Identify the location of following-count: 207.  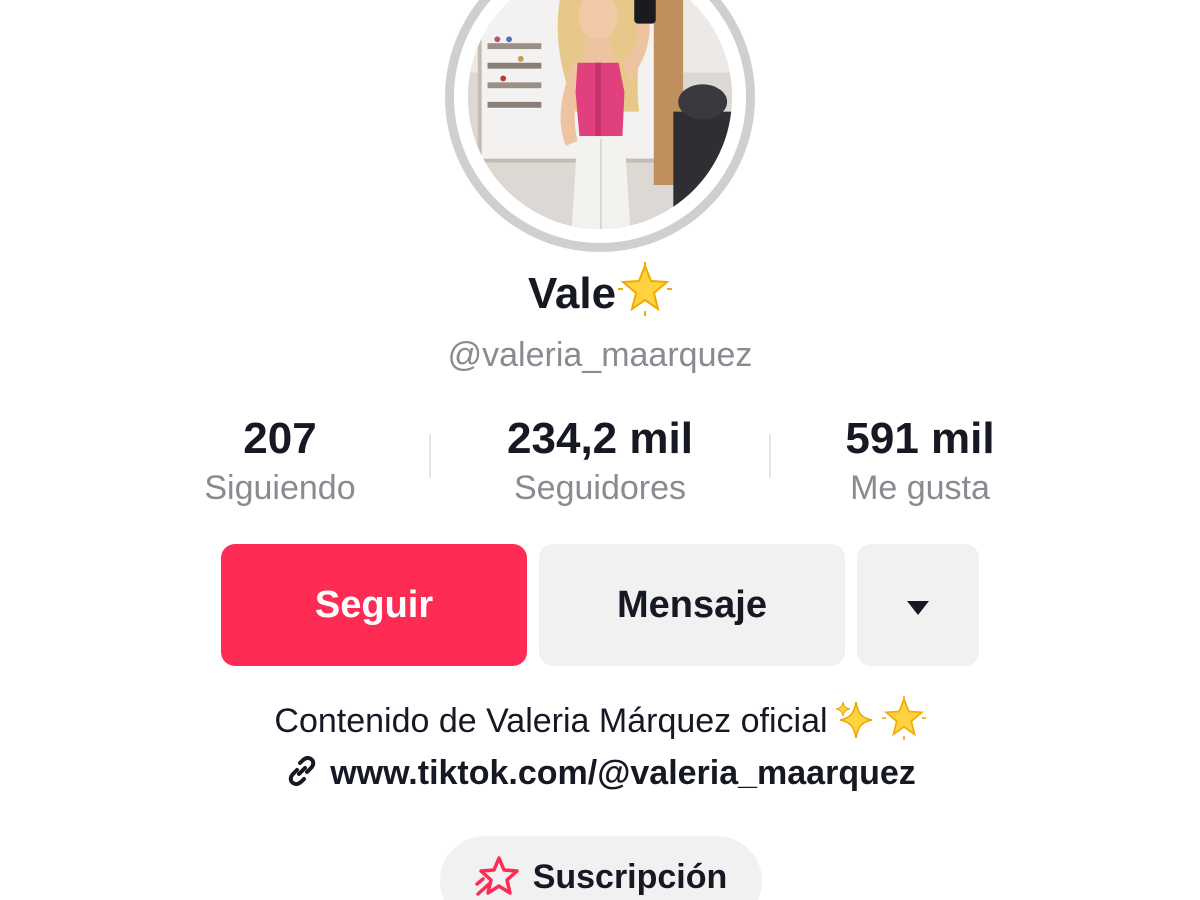
(280, 438).